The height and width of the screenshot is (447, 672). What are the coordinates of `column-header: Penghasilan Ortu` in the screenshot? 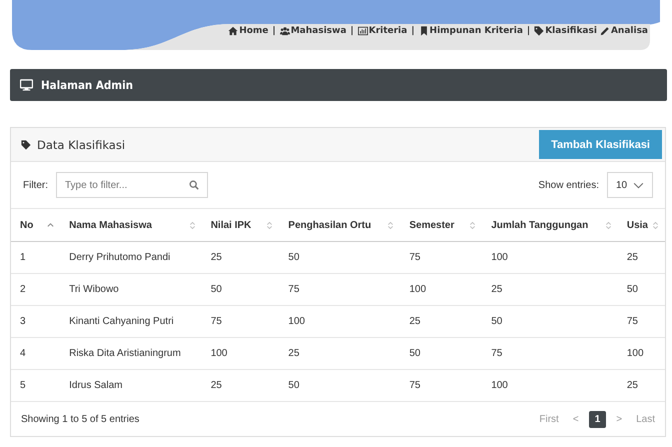 It's located at (339, 225).